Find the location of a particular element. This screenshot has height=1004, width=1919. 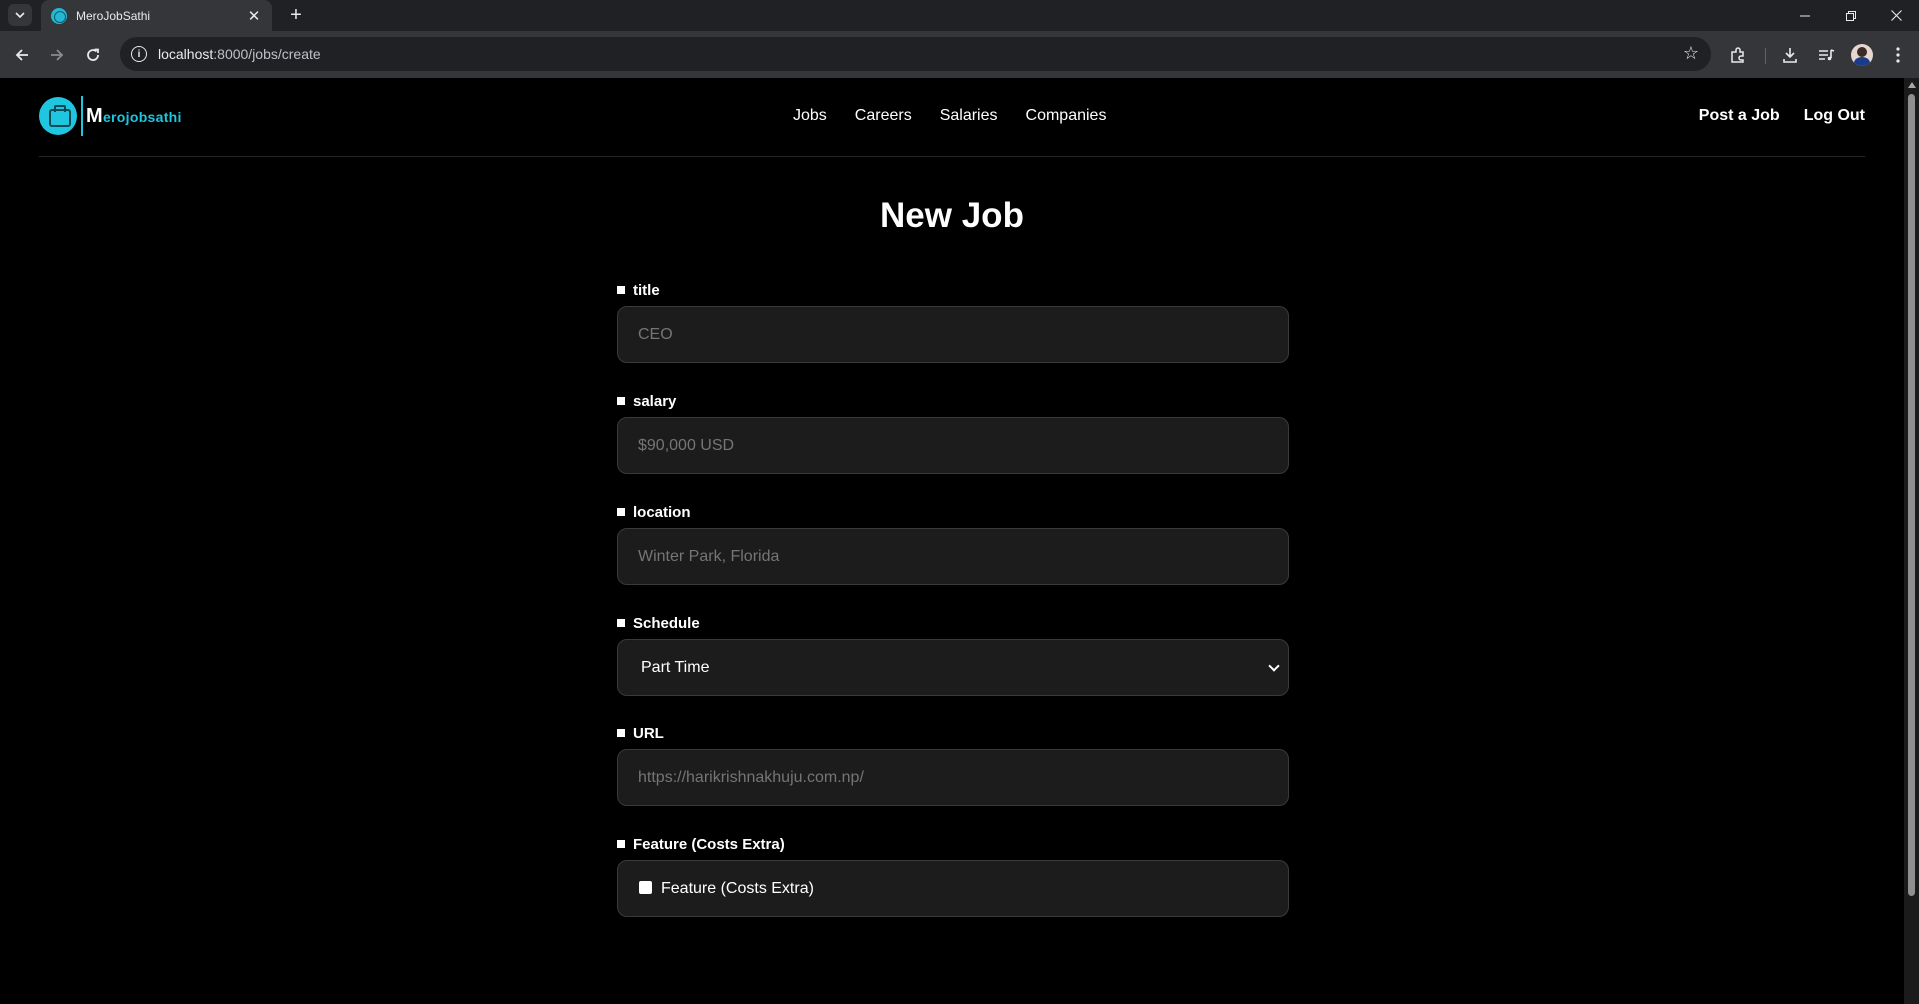

title-label: title is located at coordinates (646, 290).